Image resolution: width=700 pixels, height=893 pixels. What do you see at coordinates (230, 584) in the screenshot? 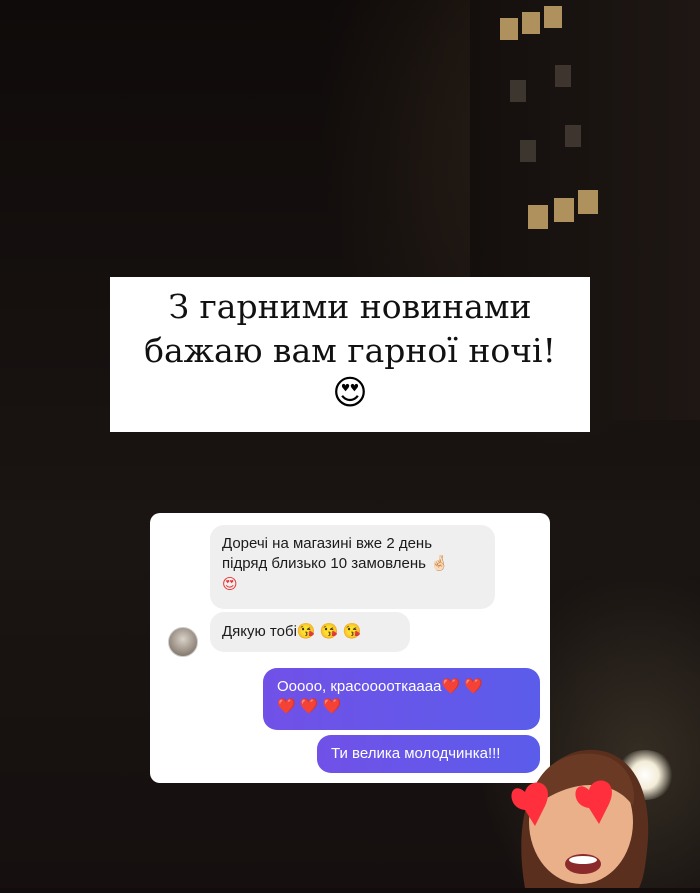
I see `message-line: 😍` at bounding box center [230, 584].